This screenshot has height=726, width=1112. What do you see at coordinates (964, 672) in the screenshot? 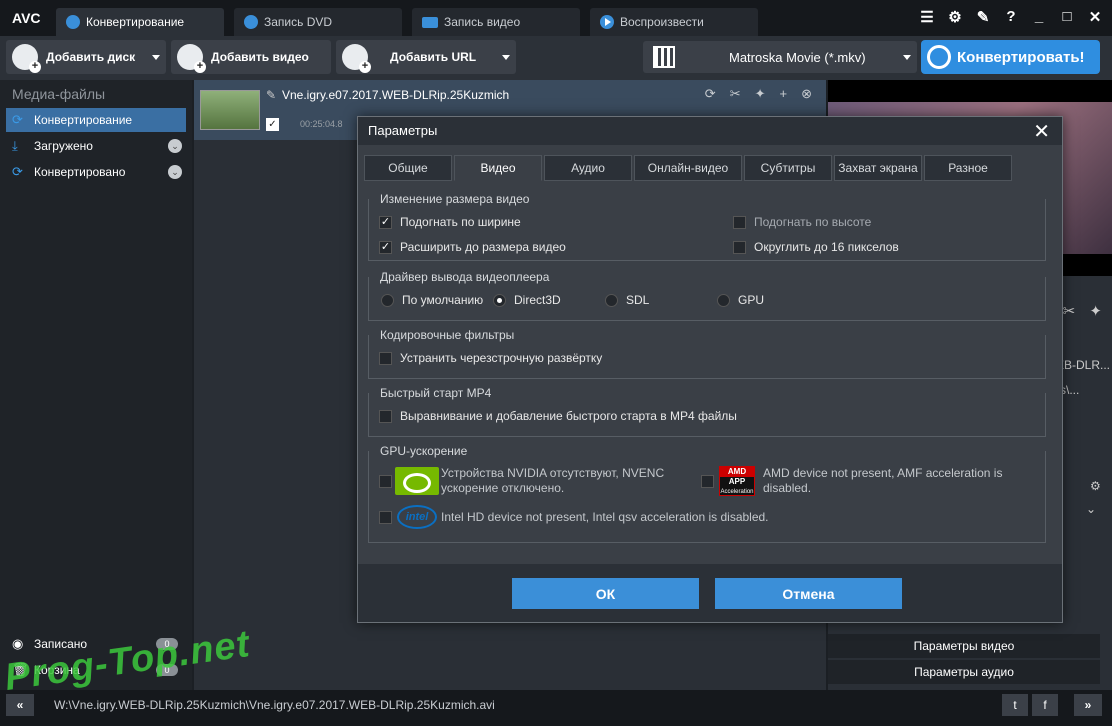
I see `audio-params-button: Параметры аудио` at bounding box center [964, 672].